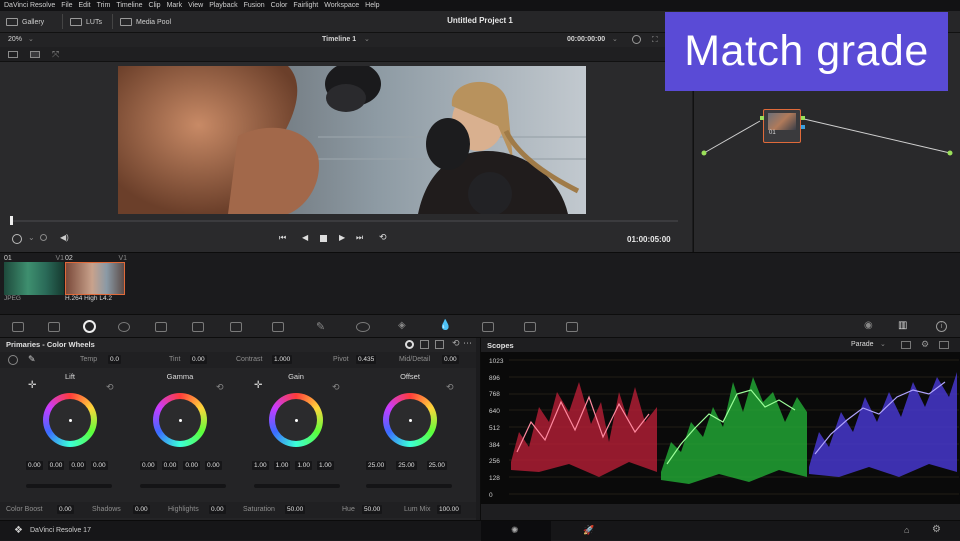  I want to click on home-icon: ⌂, so click(906, 530).